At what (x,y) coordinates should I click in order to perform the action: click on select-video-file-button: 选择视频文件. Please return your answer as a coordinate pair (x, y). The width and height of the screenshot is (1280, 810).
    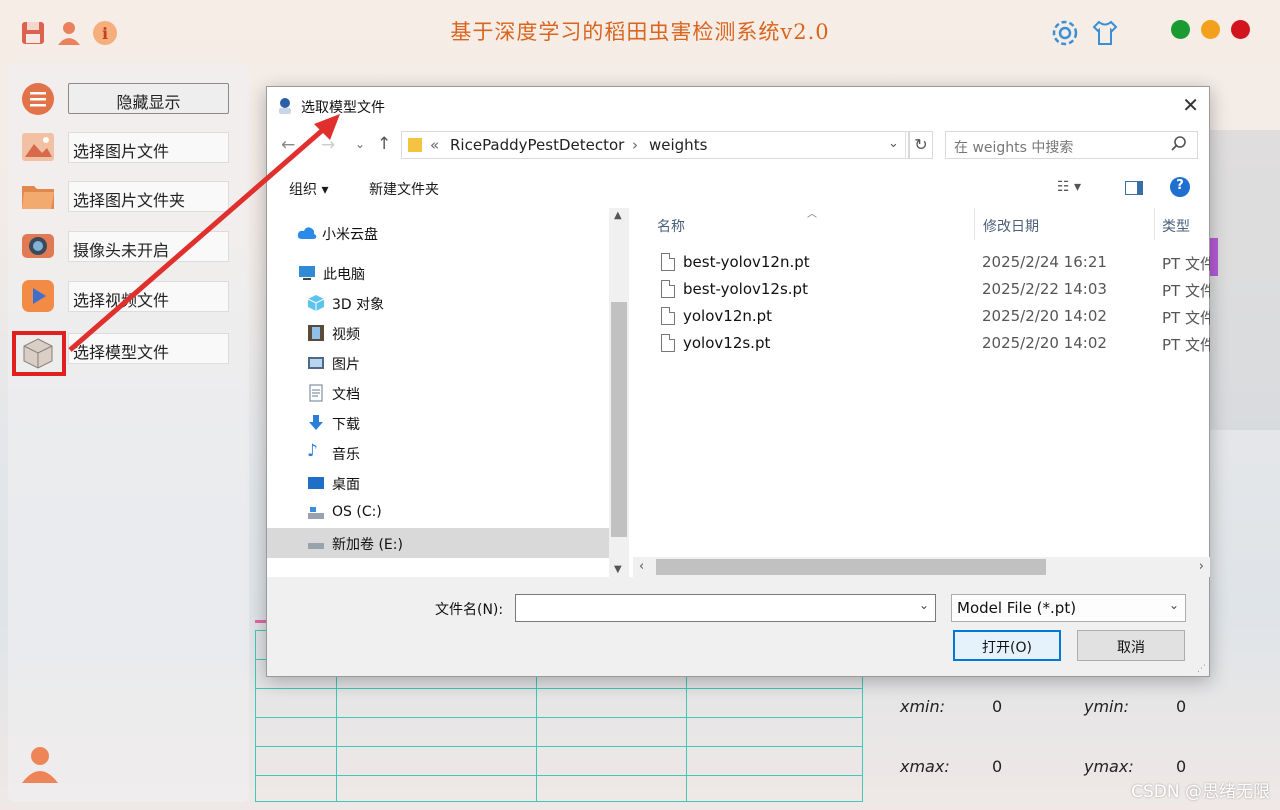
    Looking at the image, I should click on (148, 296).